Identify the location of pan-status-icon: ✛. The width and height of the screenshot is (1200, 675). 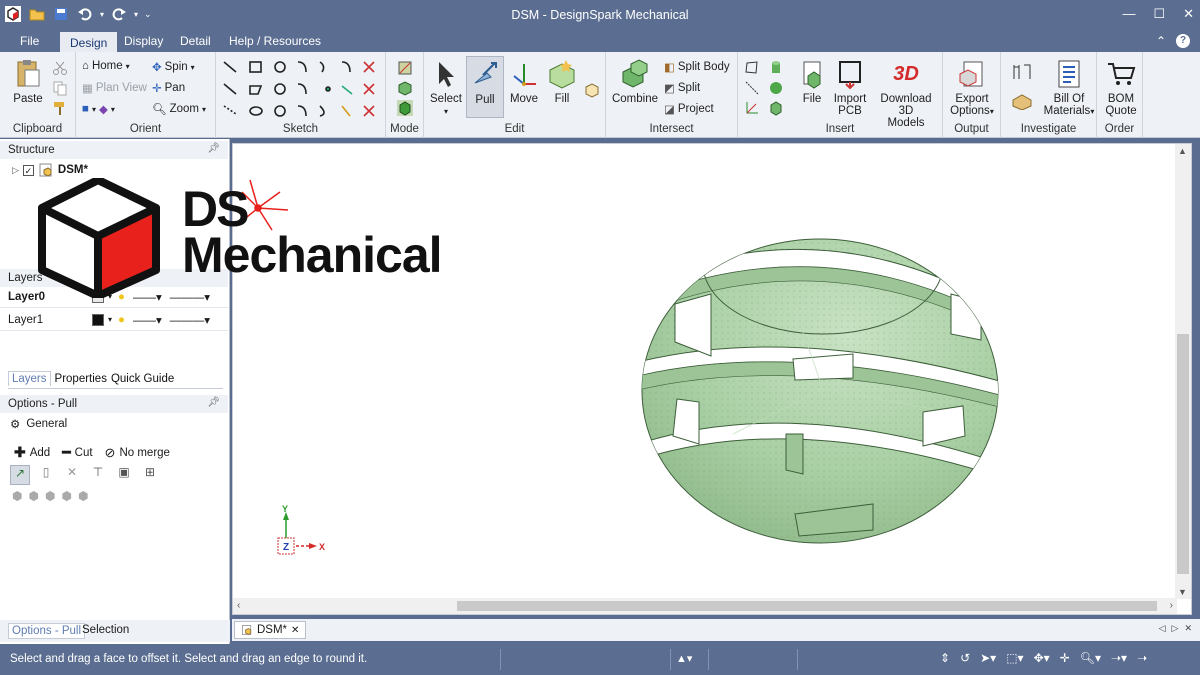
(1065, 658).